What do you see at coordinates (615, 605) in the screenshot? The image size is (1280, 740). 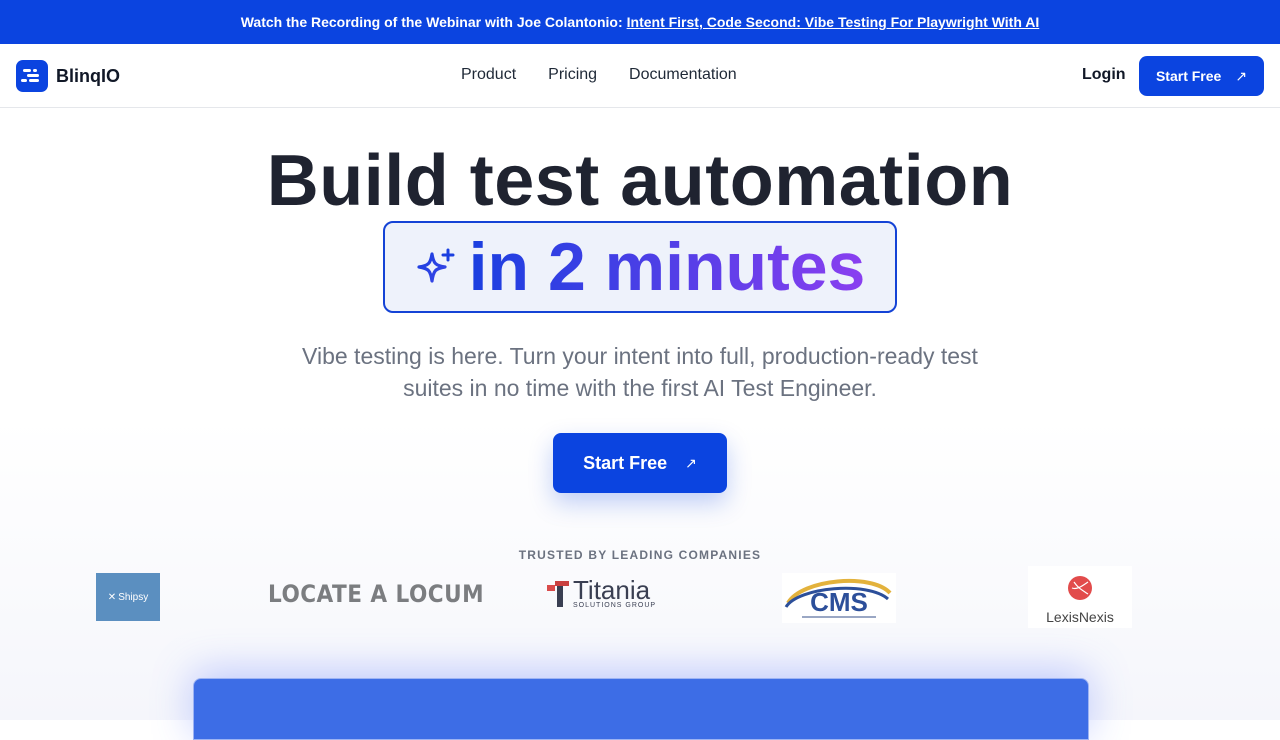 I see `titania-logo-subtext: SOLUTIONS GROUP` at bounding box center [615, 605].